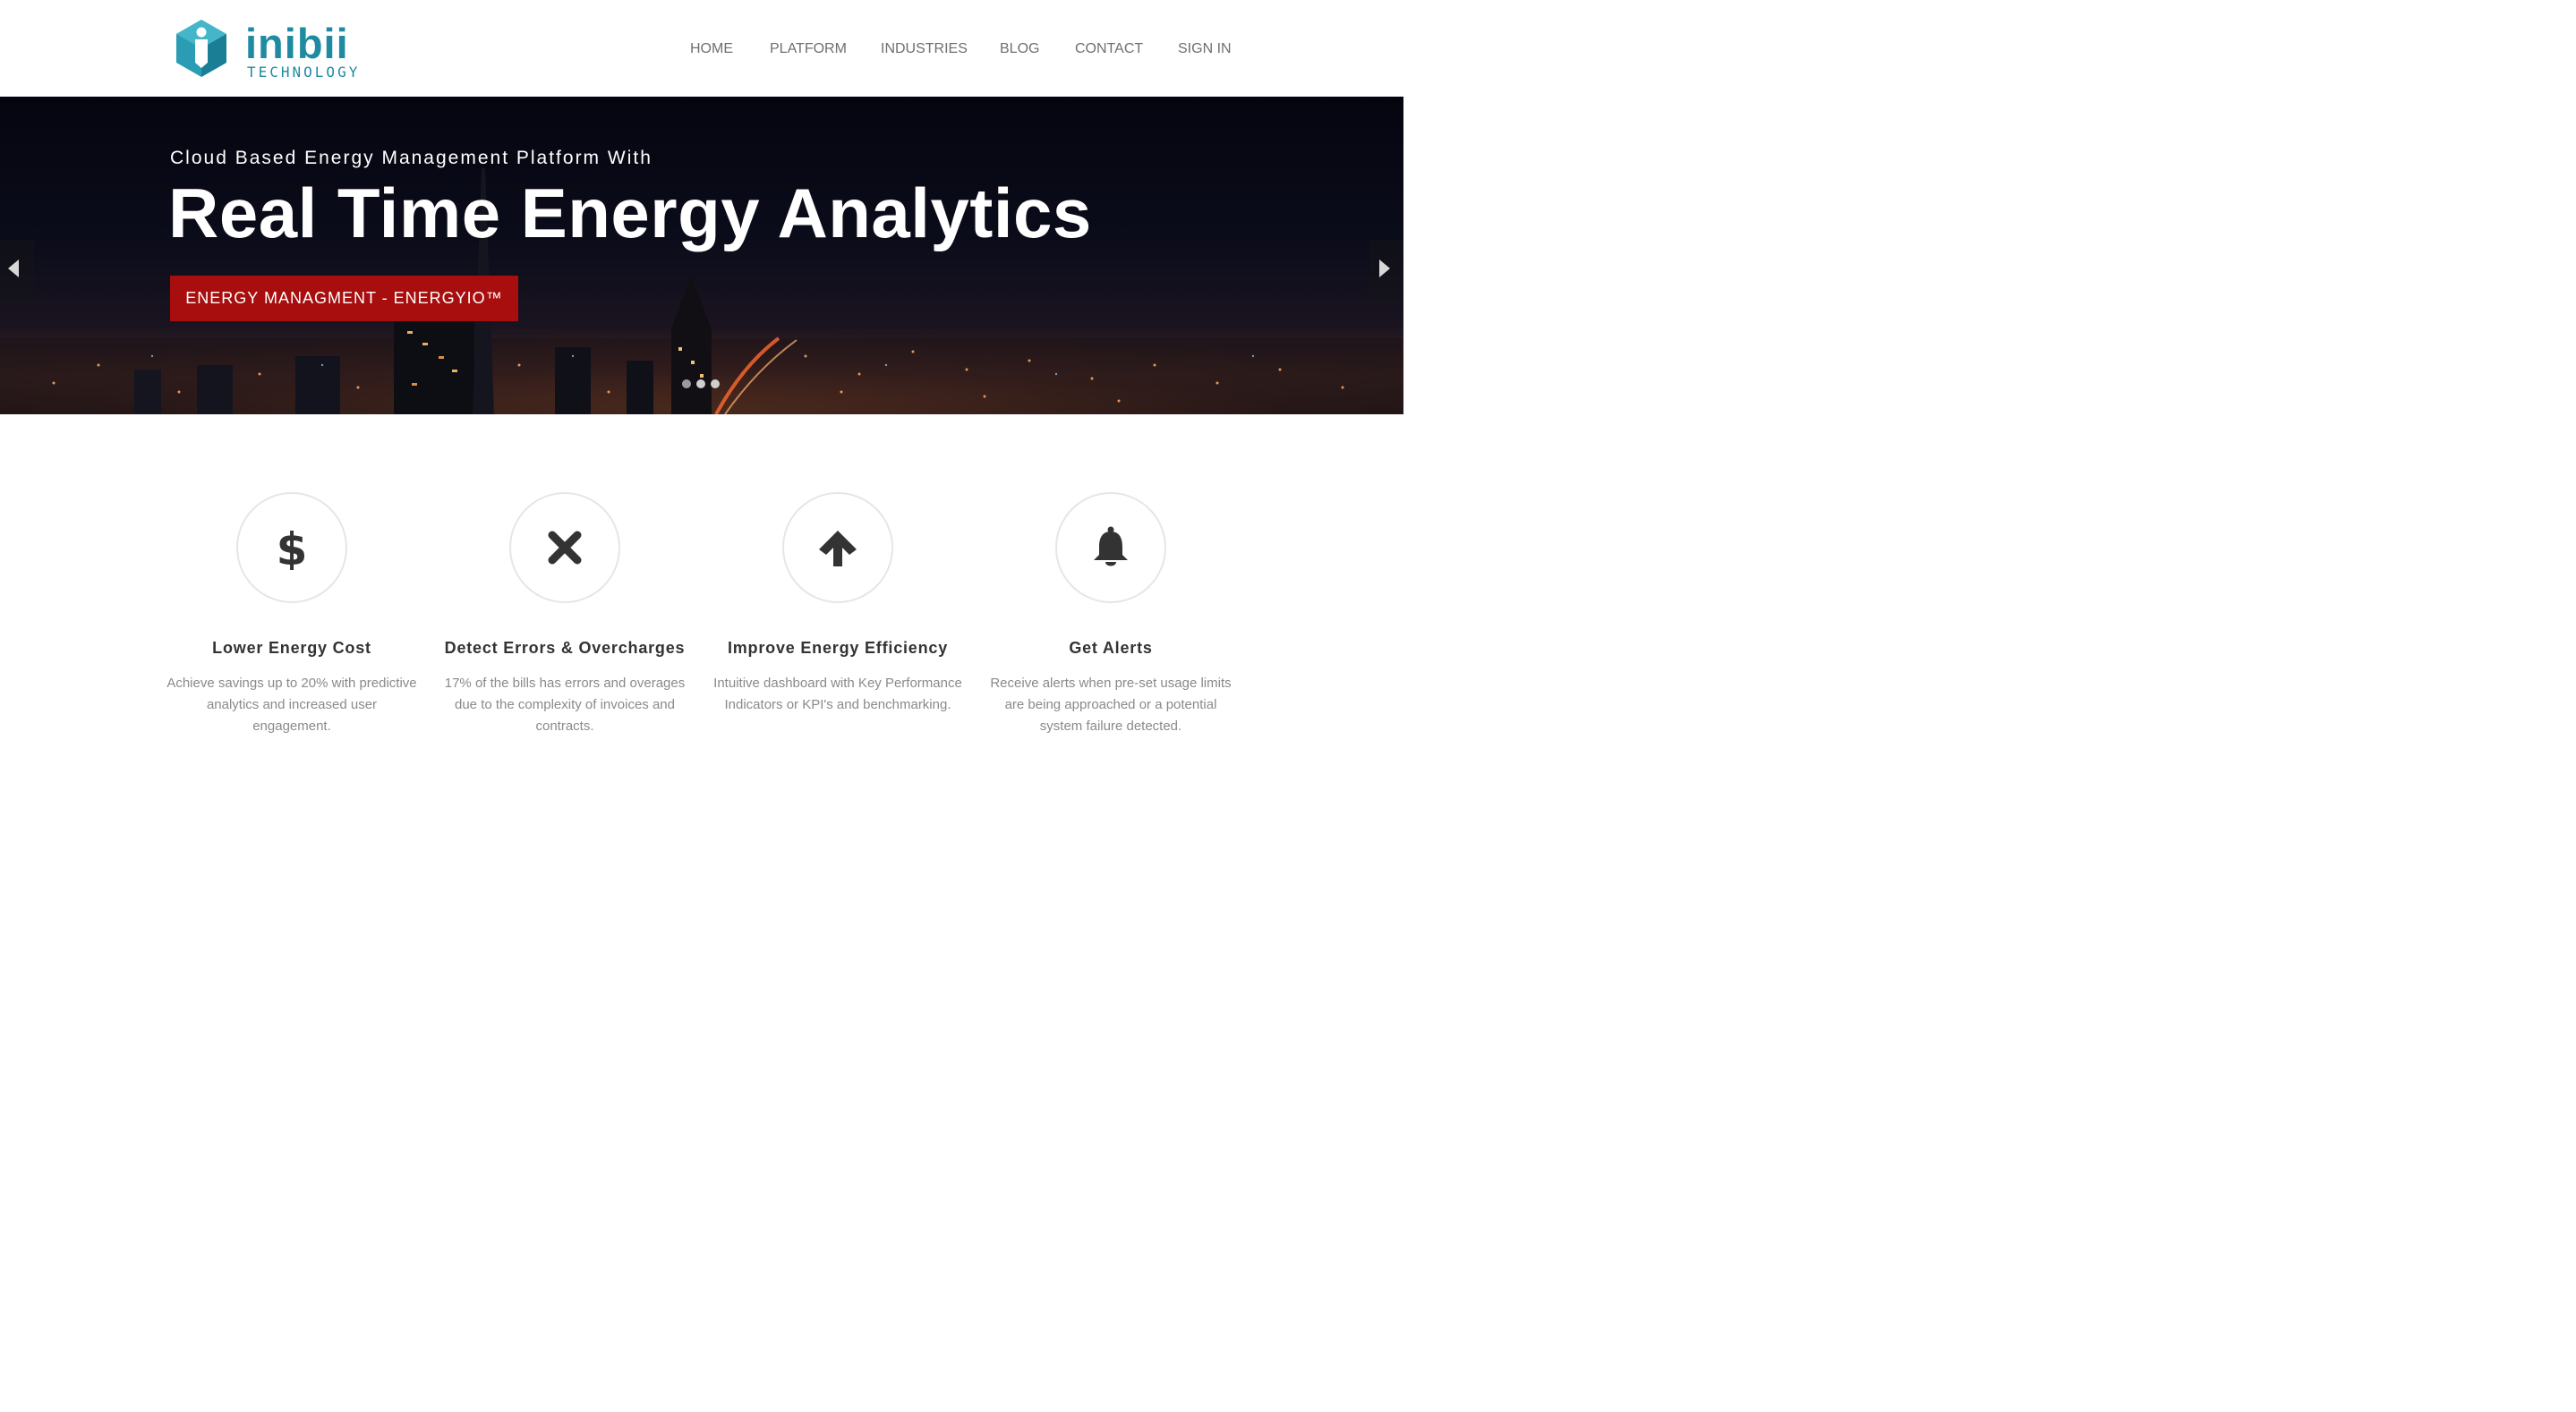 Image resolution: width=2576 pixels, height=1412 pixels. I want to click on nav-home: HOME, so click(711, 49).